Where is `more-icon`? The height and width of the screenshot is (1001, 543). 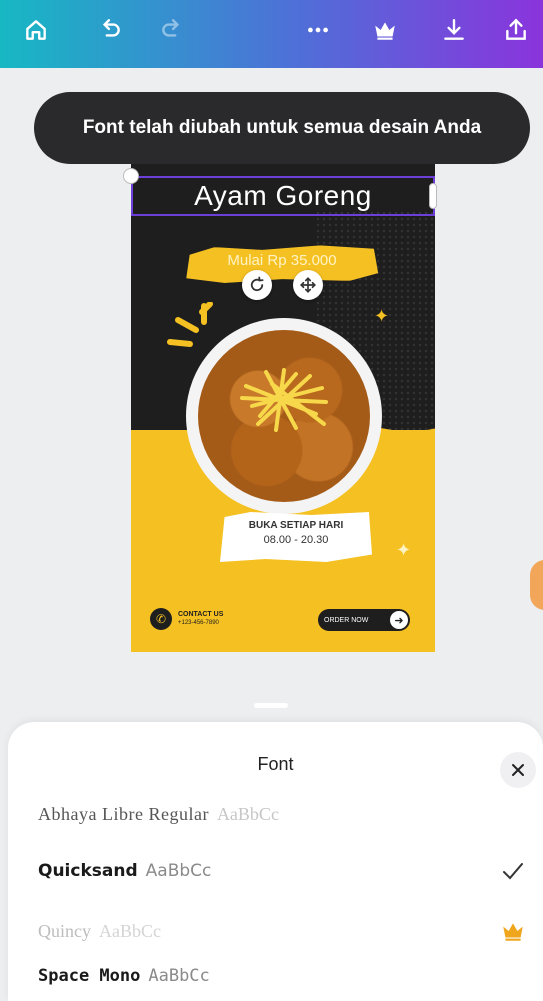 more-icon is located at coordinates (318, 30).